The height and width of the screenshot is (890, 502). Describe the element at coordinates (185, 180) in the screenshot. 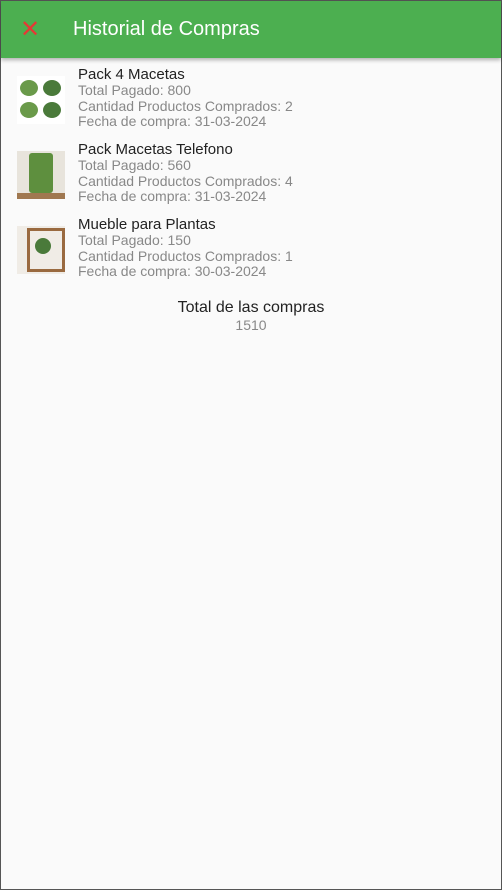

I see `item-qty: Cantidad Productos Comprados: 4` at that location.